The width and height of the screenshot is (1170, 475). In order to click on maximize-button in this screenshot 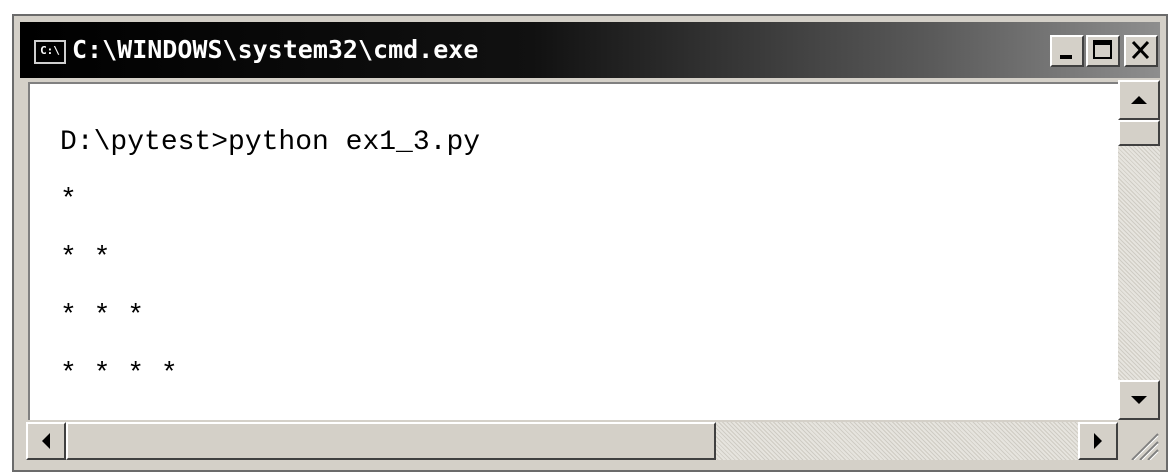, I will do `click(1103, 51)`.